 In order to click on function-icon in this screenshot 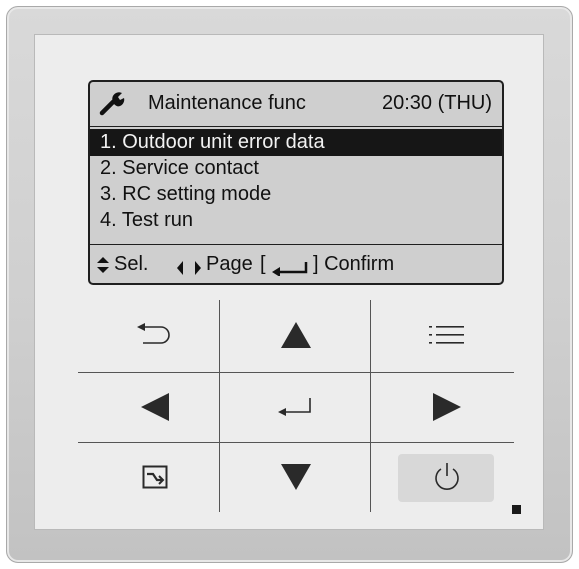, I will do `click(155, 479)`.